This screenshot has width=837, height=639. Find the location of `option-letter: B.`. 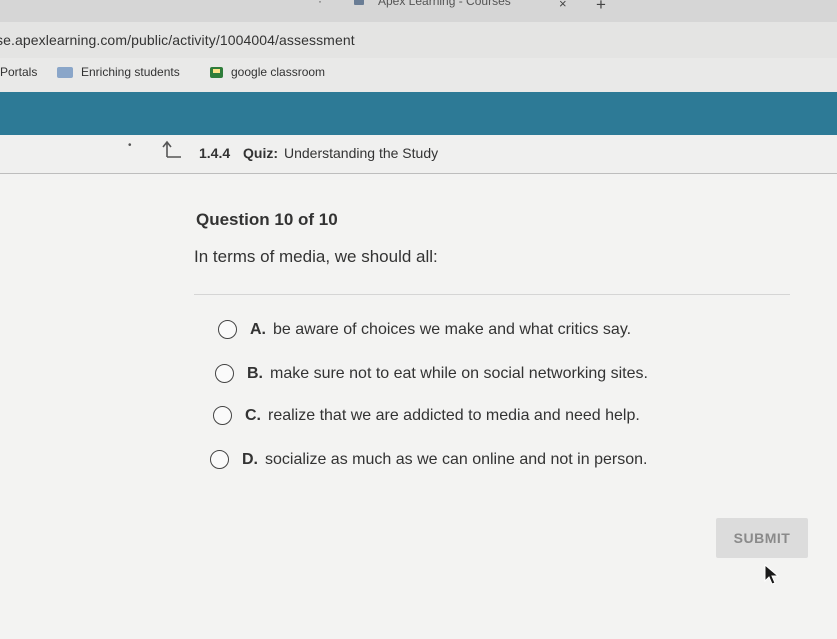

option-letter: B. is located at coordinates (255, 373).